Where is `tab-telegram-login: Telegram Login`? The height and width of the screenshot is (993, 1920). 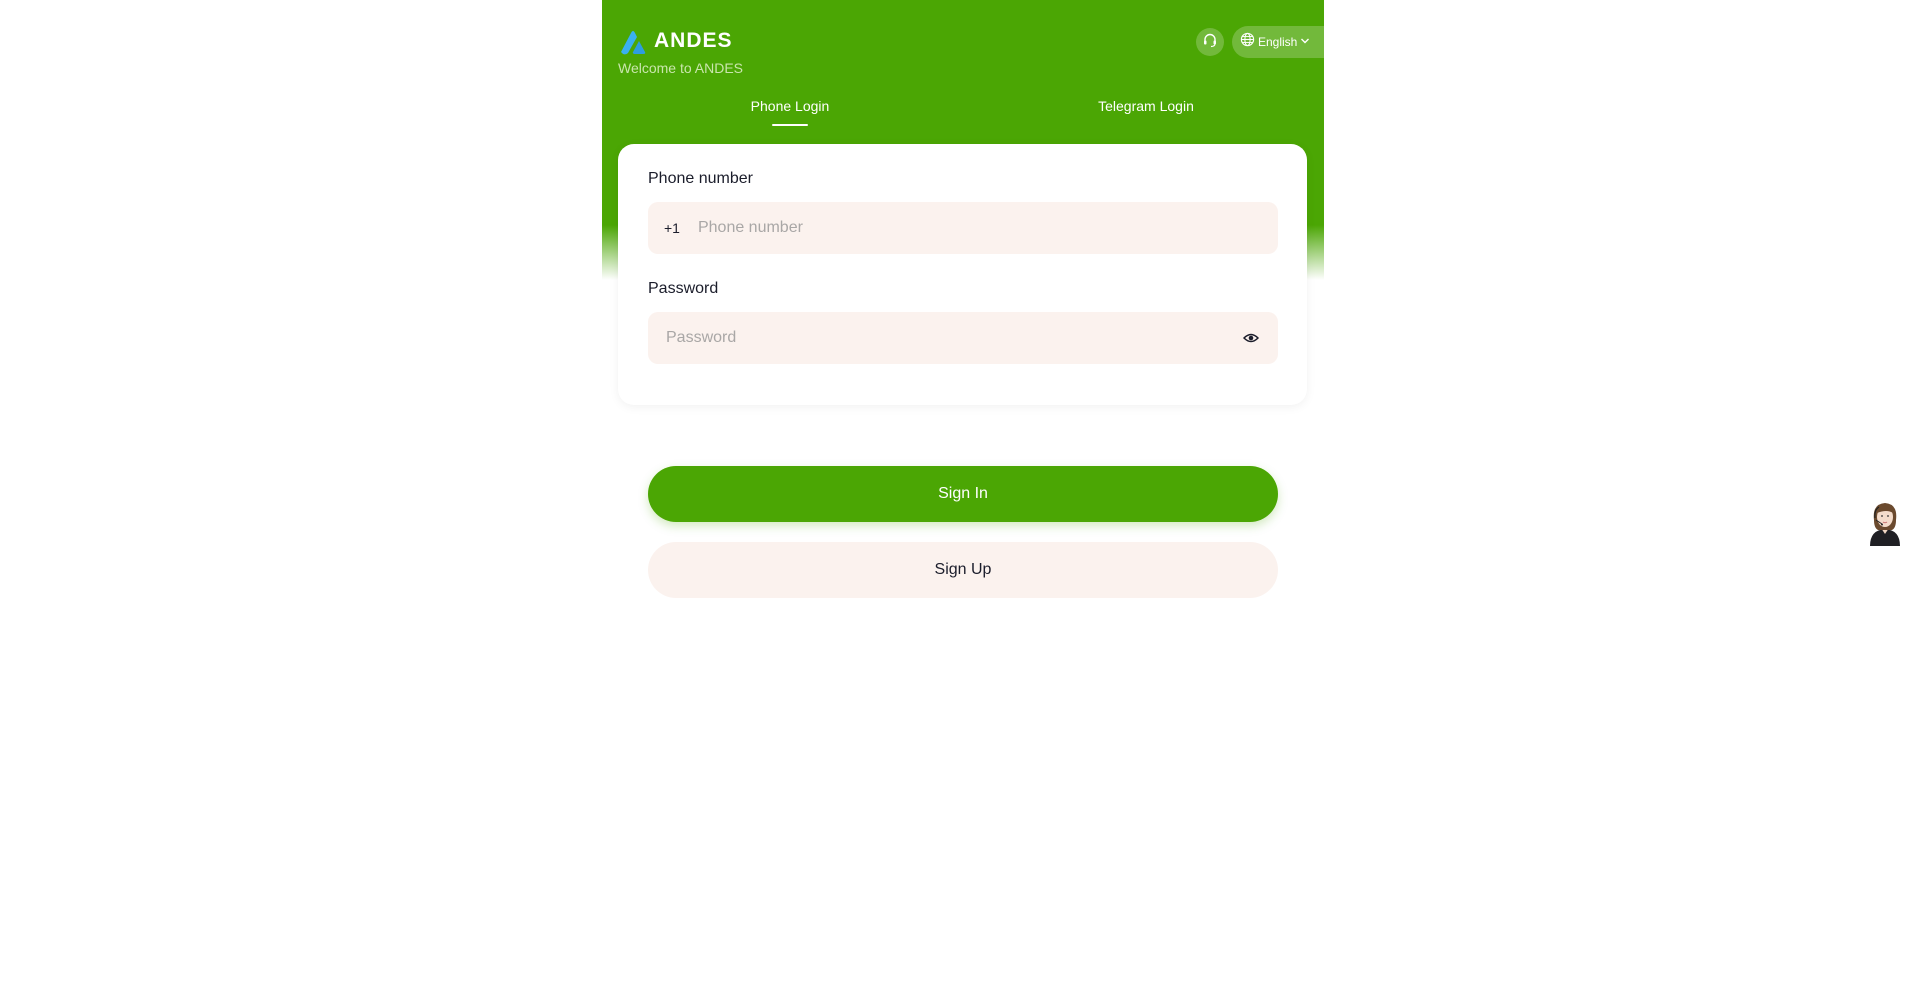
tab-telegram-login: Telegram Login is located at coordinates (1146, 106).